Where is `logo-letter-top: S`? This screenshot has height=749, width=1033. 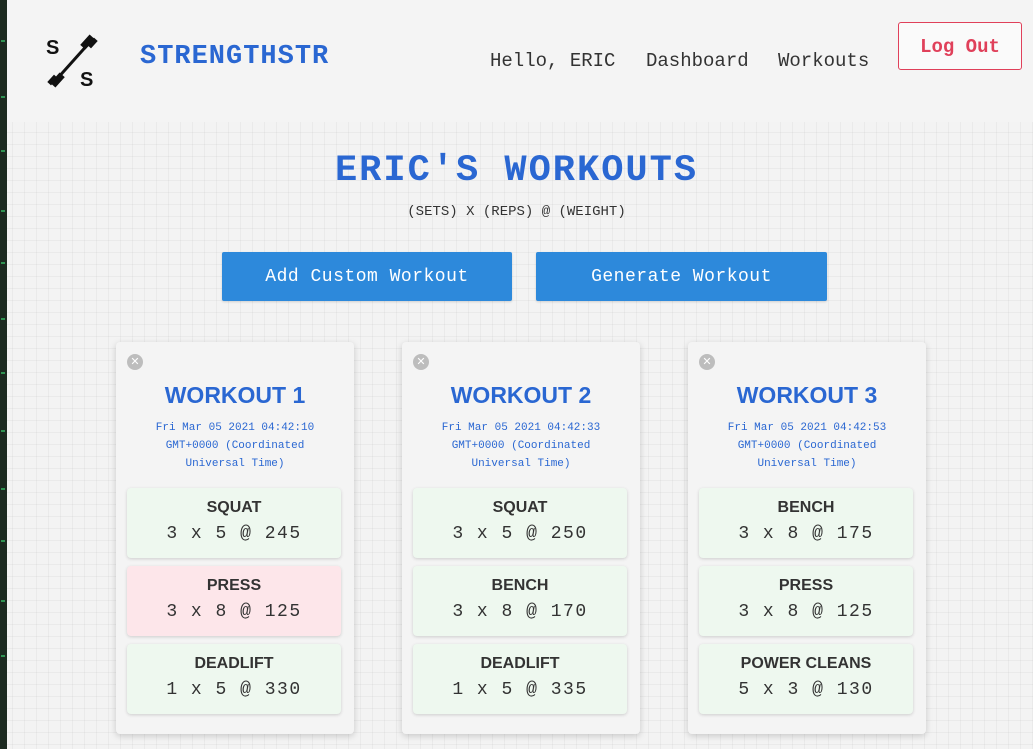 logo-letter-top: S is located at coordinates (52, 48).